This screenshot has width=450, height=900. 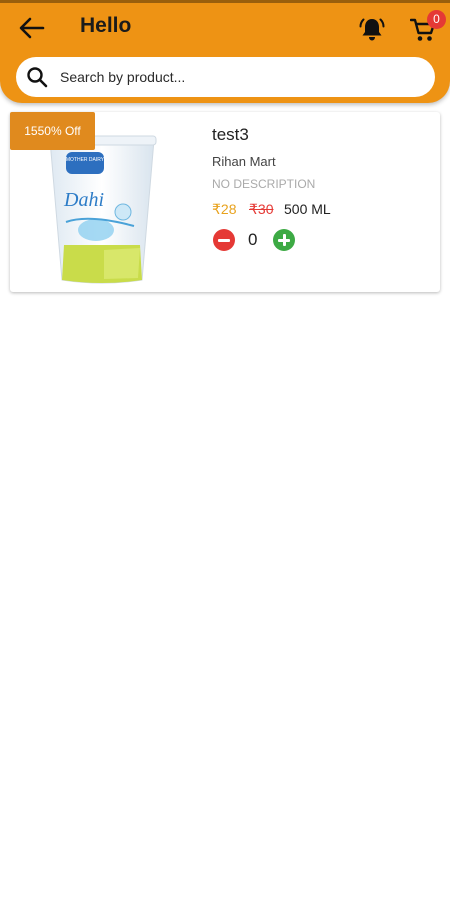 What do you see at coordinates (284, 240) in the screenshot?
I see `quantity-increase-button` at bounding box center [284, 240].